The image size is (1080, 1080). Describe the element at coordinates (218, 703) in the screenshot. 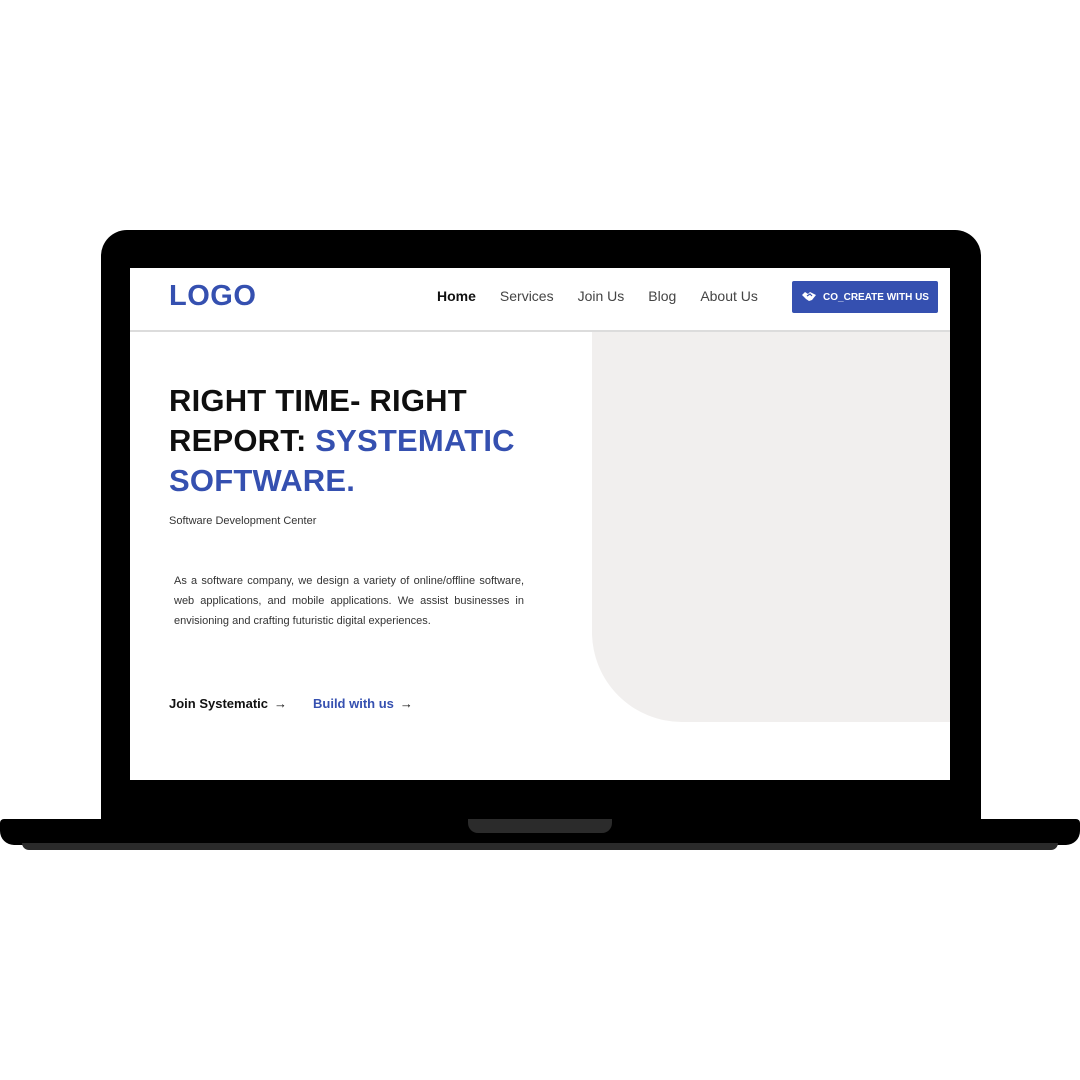

I see `join-systematic-label: Join Systematic` at that location.